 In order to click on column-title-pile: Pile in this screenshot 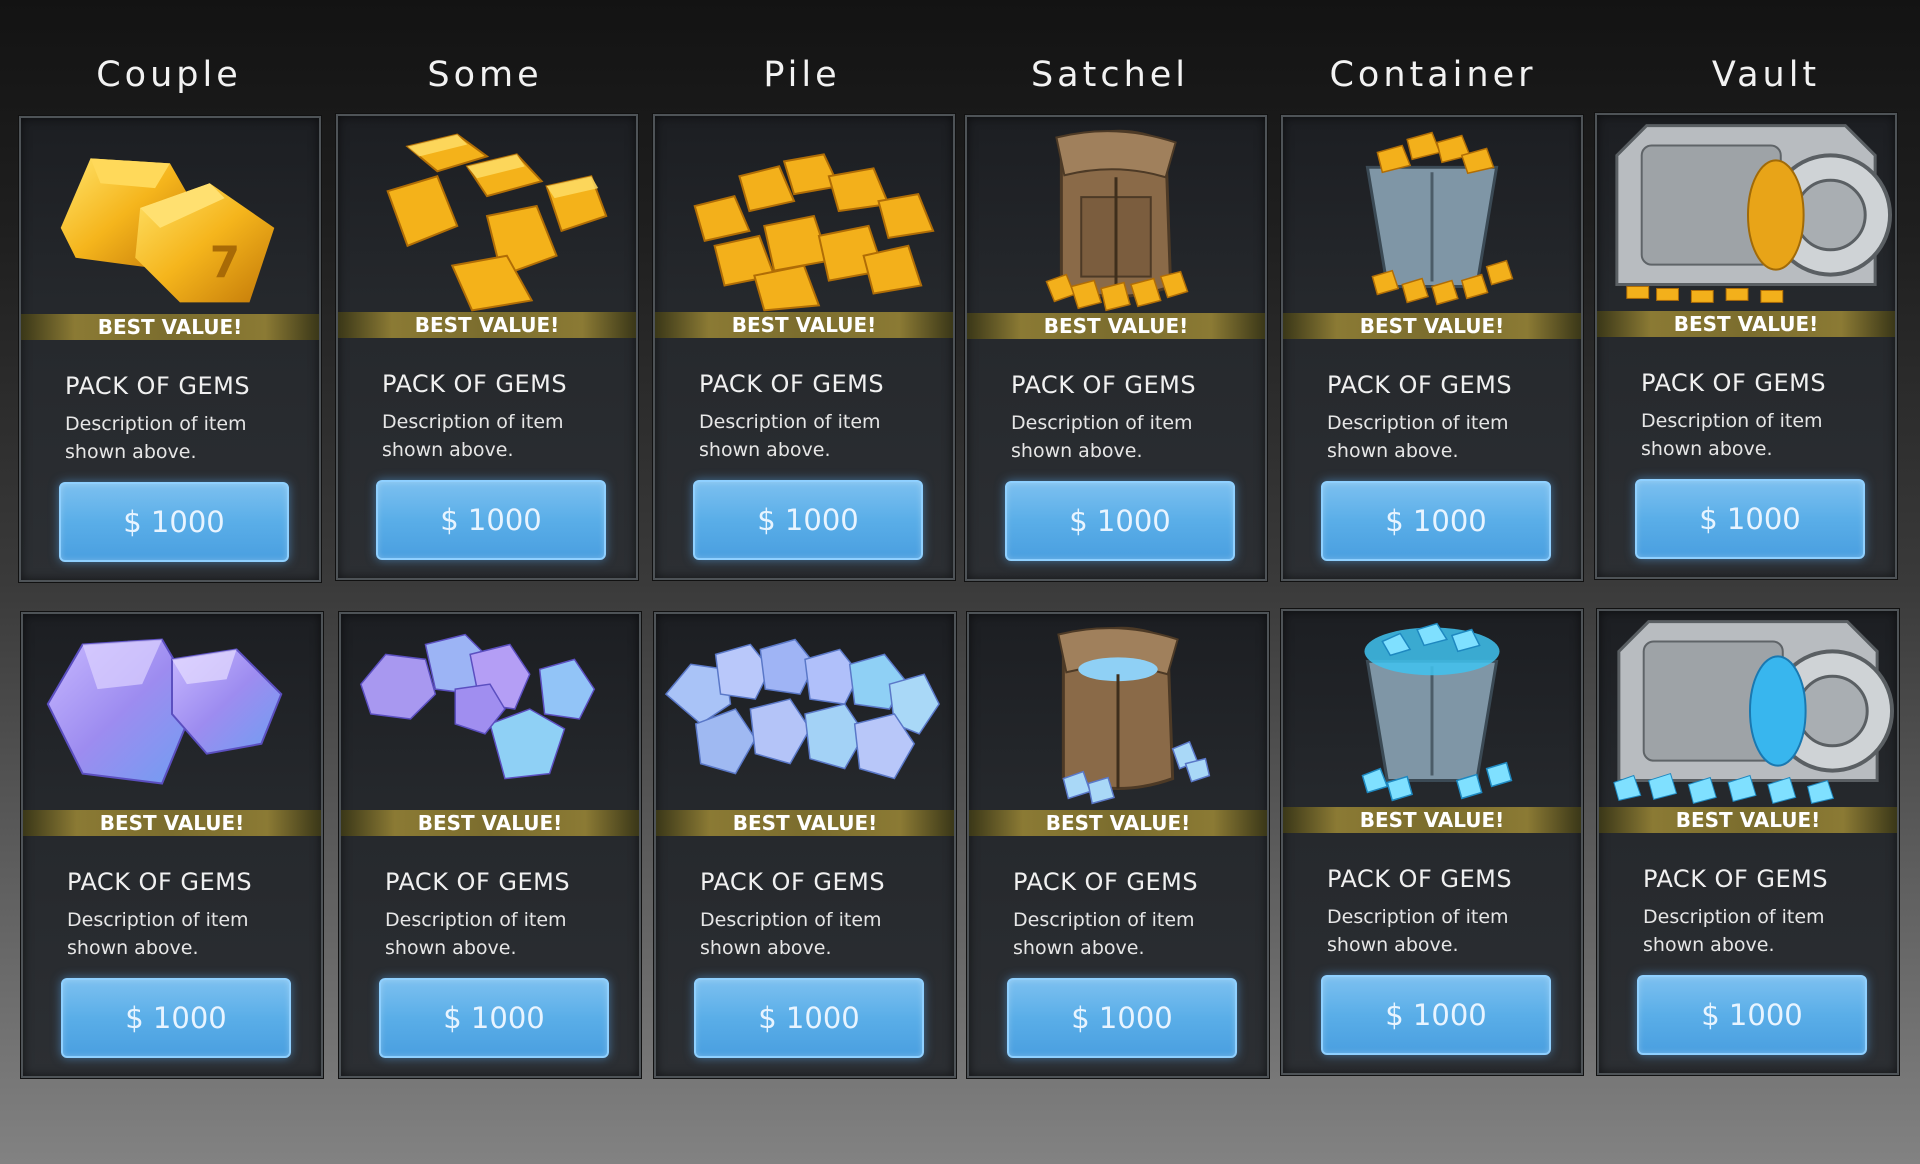, I will do `click(802, 75)`.